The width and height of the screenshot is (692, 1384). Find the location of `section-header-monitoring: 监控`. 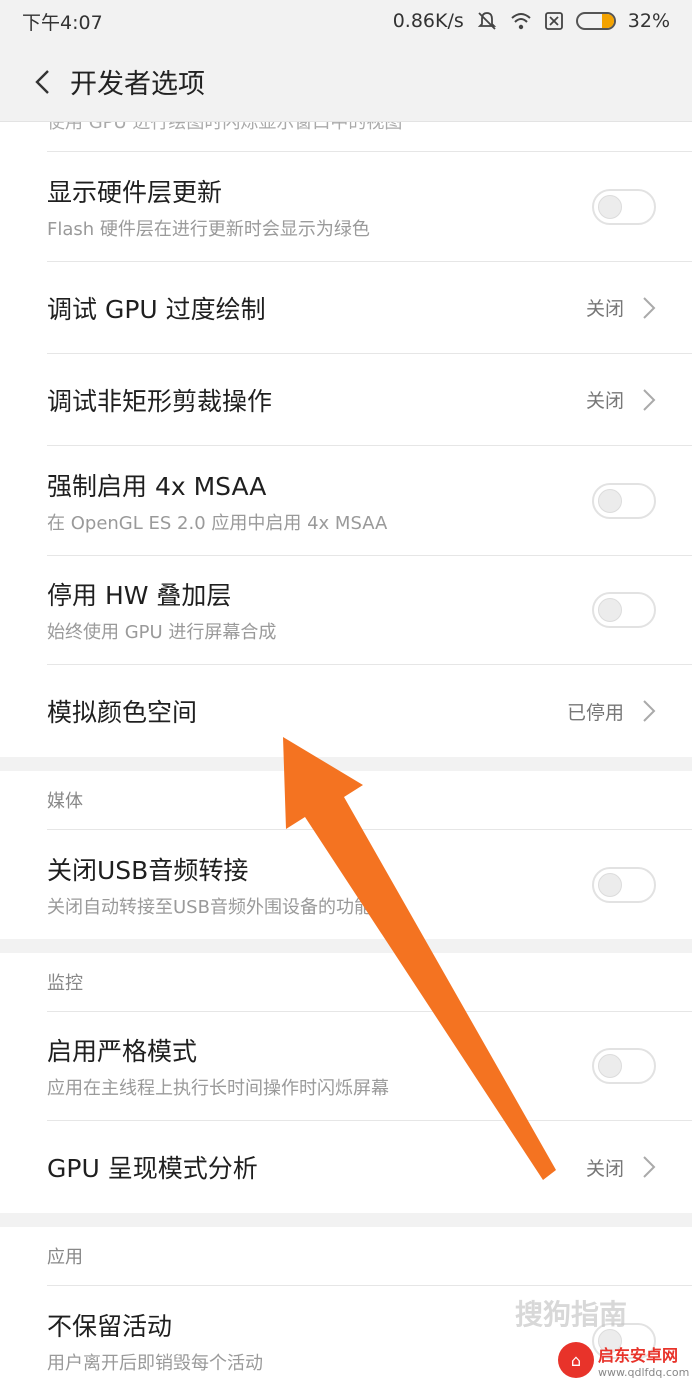

section-header-monitoring: 监控 is located at coordinates (346, 982).